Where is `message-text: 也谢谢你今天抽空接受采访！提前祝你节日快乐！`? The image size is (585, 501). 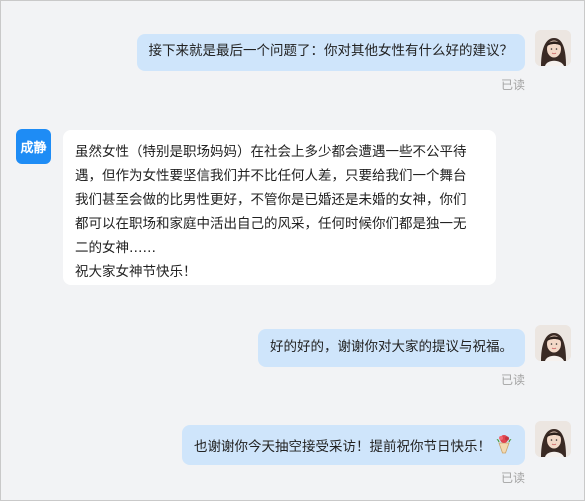
message-text: 也谢谢你今天抽空接受采访！提前祝你节日快乐！ is located at coordinates (342, 447).